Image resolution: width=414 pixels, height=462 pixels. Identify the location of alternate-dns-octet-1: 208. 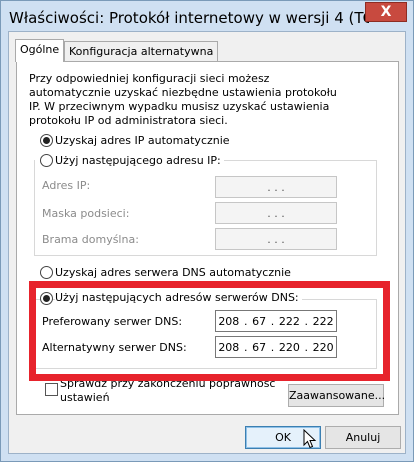
(229, 347).